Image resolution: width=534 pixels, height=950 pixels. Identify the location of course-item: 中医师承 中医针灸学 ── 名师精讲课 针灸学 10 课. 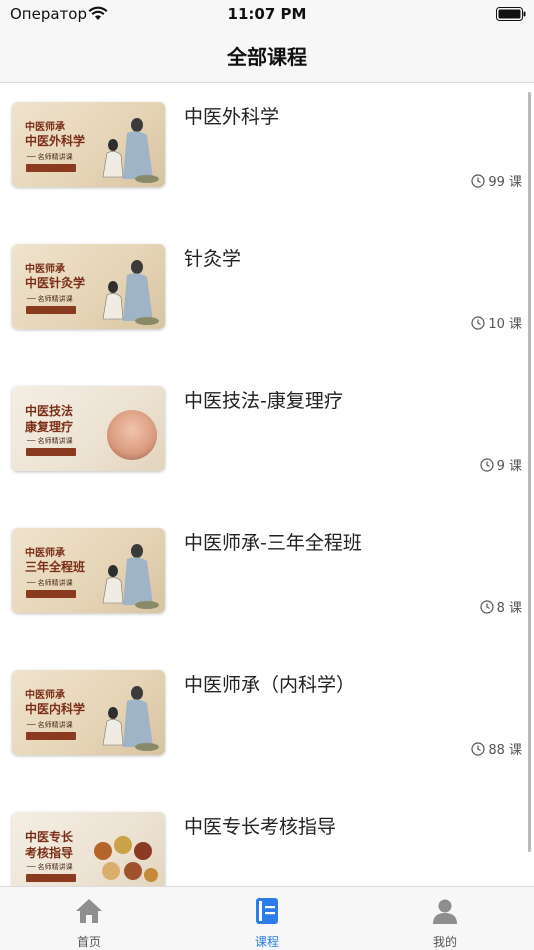
(267, 297).